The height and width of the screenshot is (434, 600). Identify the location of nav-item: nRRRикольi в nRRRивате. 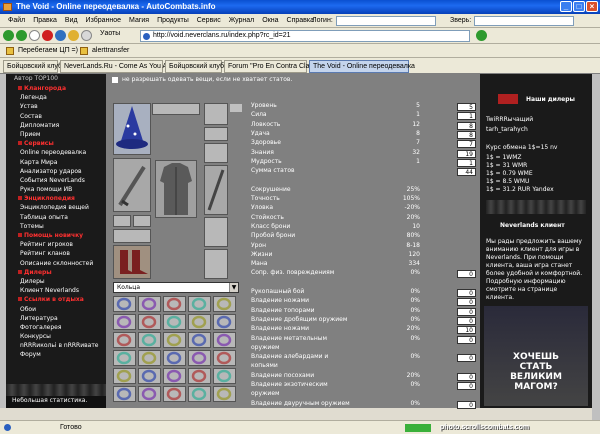
(56, 345).